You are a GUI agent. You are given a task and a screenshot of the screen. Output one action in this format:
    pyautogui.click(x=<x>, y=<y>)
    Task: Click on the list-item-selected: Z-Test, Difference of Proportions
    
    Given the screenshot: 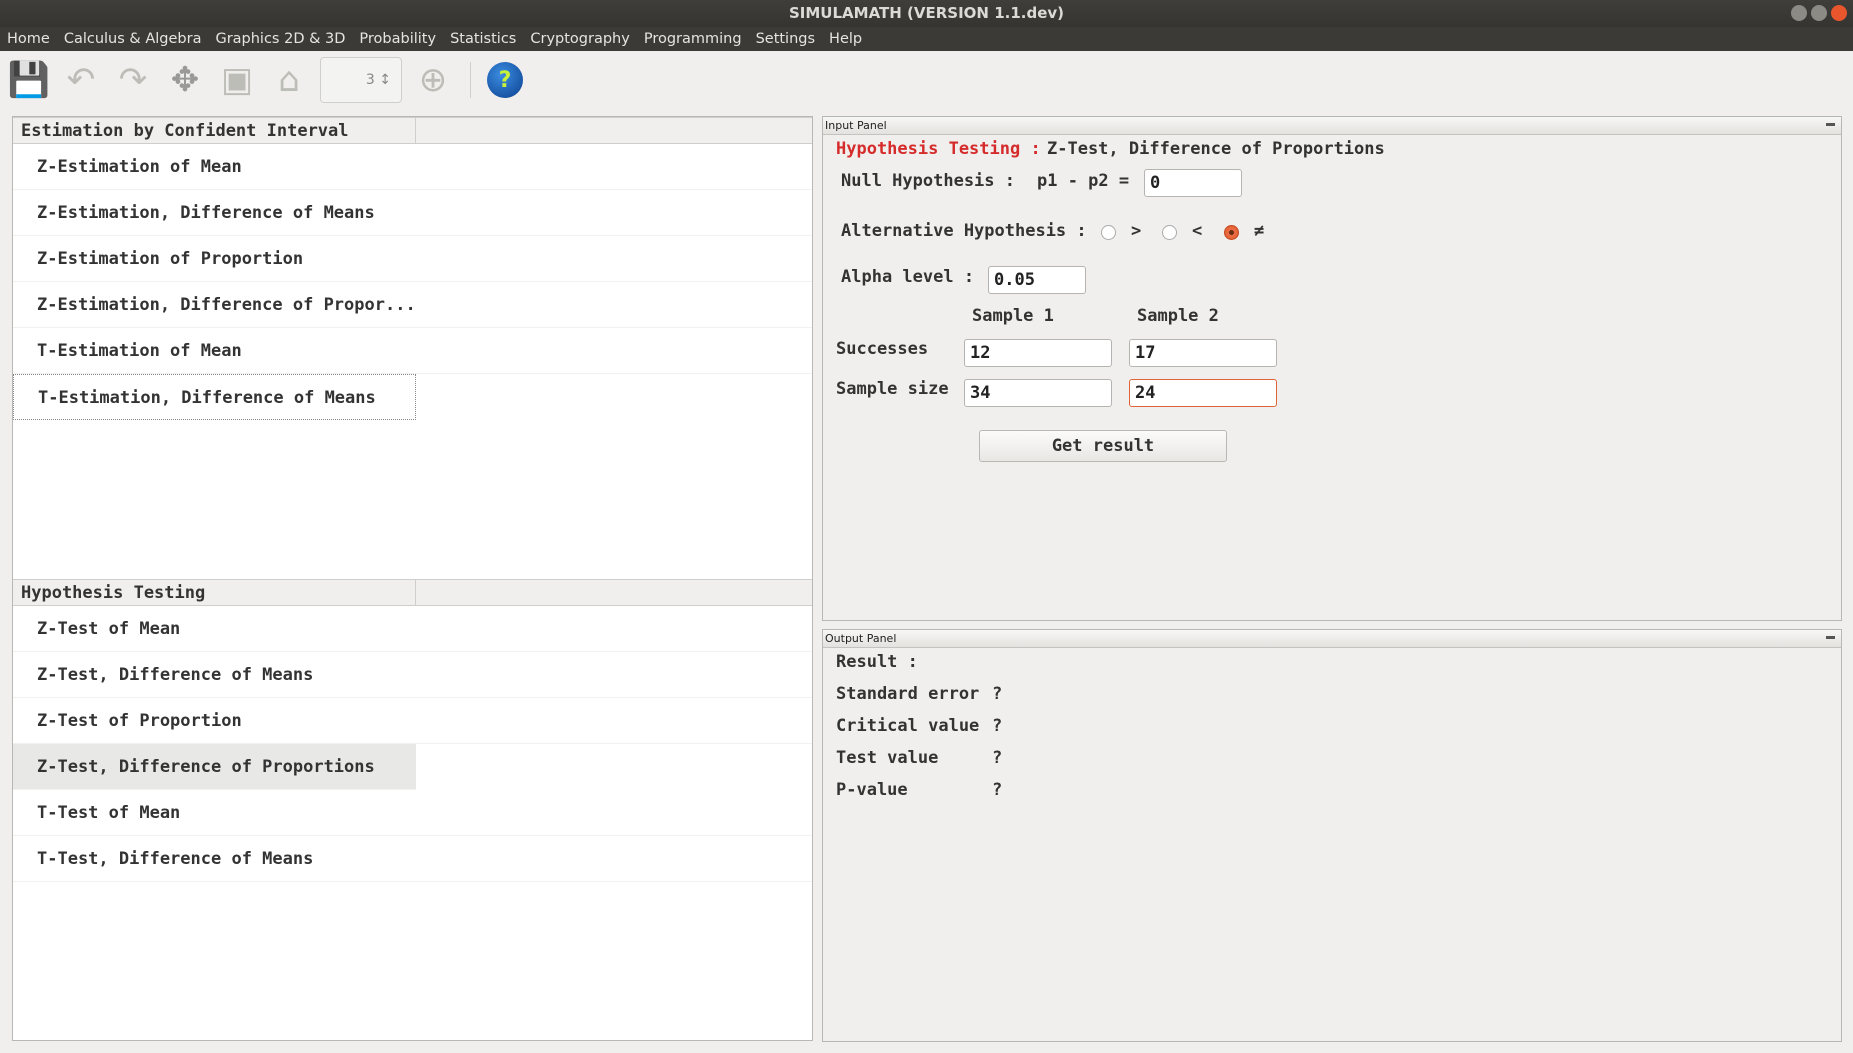 What is the action you would take?
    pyautogui.click(x=214, y=767)
    